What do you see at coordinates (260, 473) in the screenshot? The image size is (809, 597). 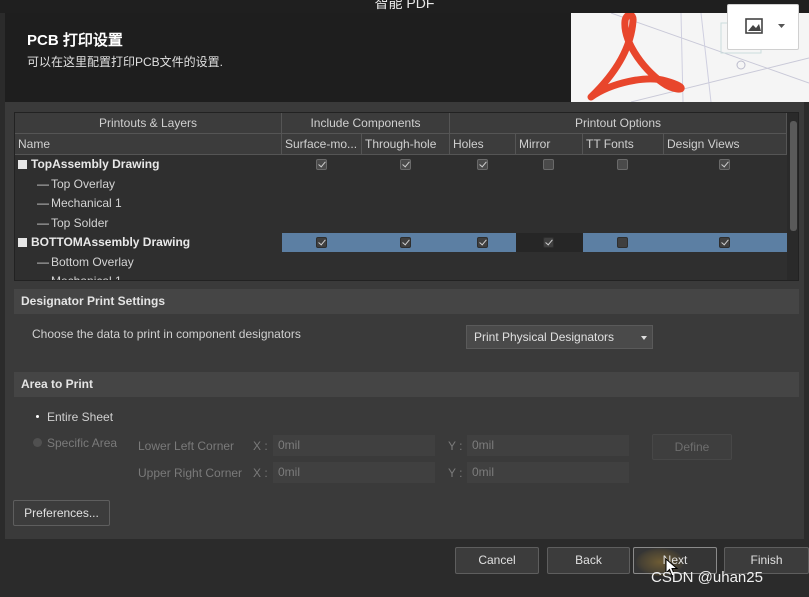 I see `upper-right-x-label: X :` at bounding box center [260, 473].